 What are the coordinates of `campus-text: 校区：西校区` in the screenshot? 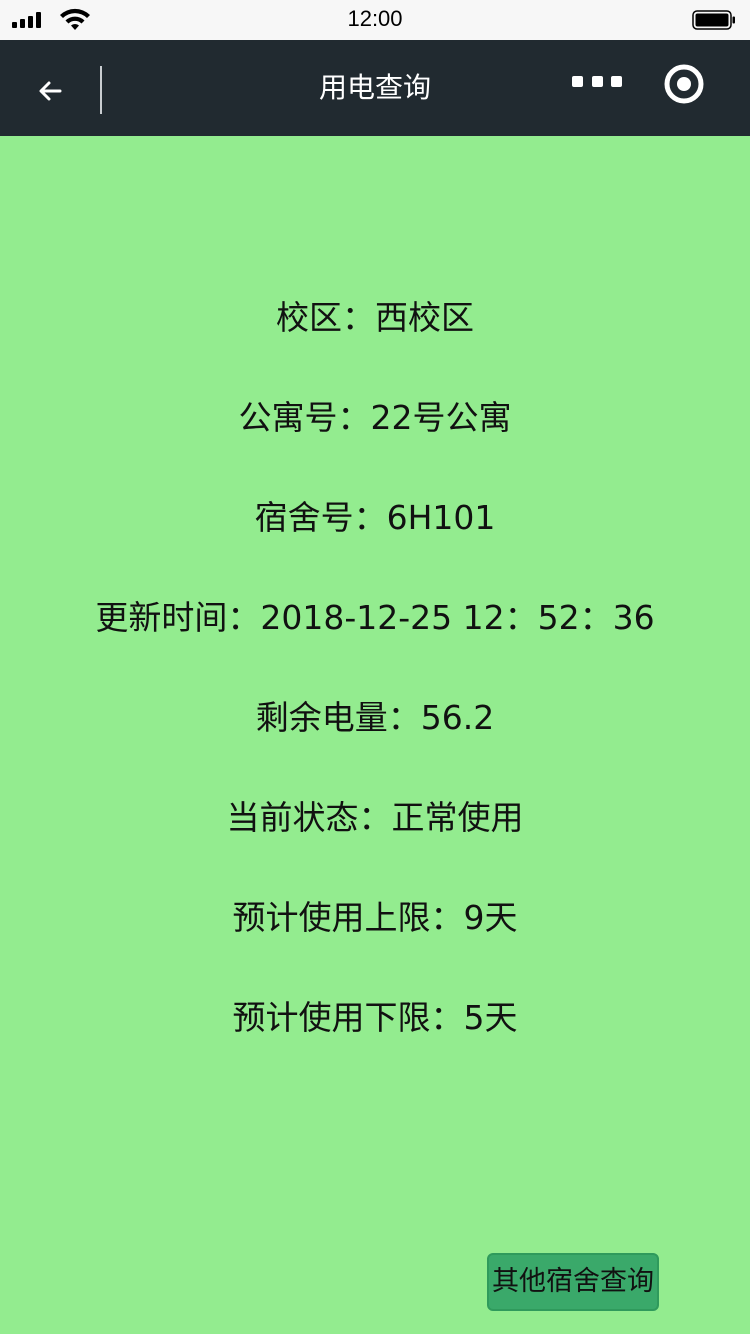 It's located at (375, 317).